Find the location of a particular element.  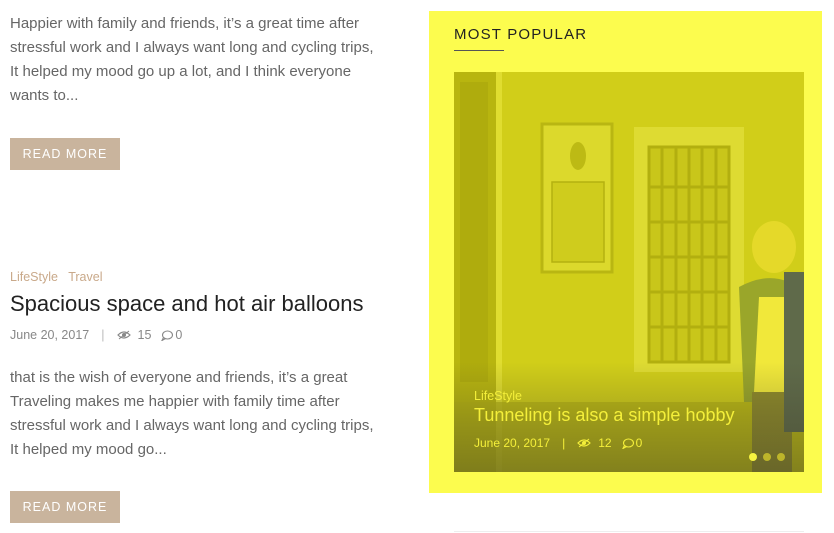

post-title: Spacious space and hot air balloons is located at coordinates (186, 304).